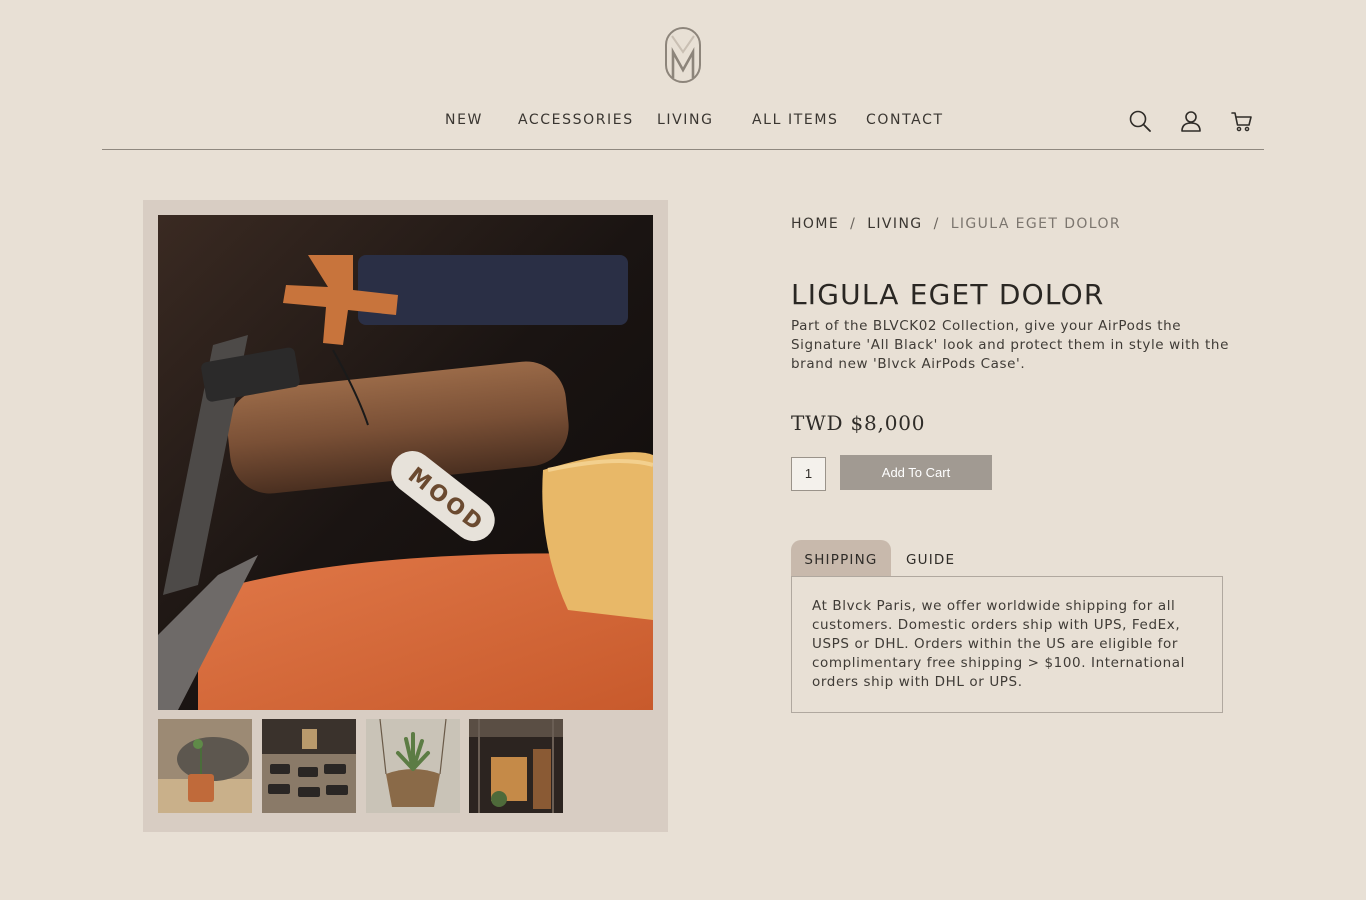 The width and height of the screenshot is (1366, 900). Describe the element at coordinates (841, 558) in the screenshot. I see `tab-shipping: SHIPPING` at that location.